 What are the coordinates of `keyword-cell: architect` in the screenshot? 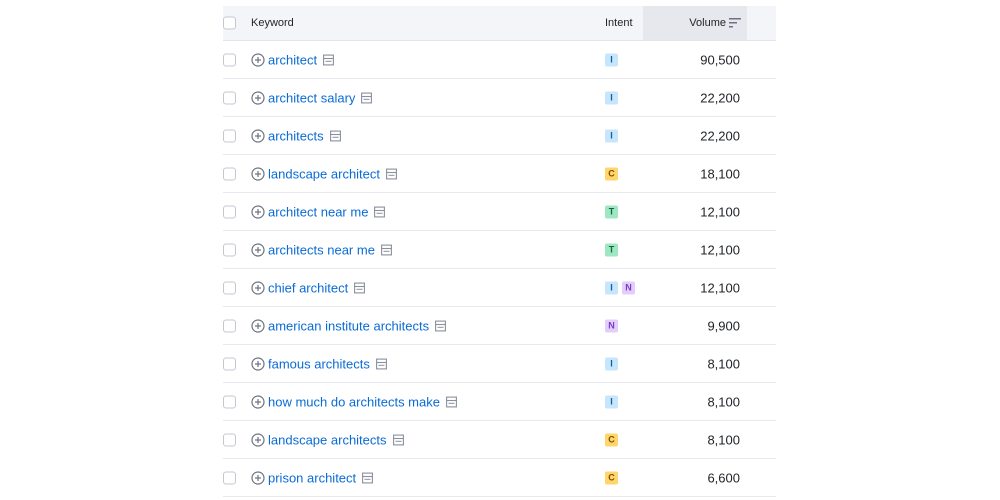 It's located at (301, 59).